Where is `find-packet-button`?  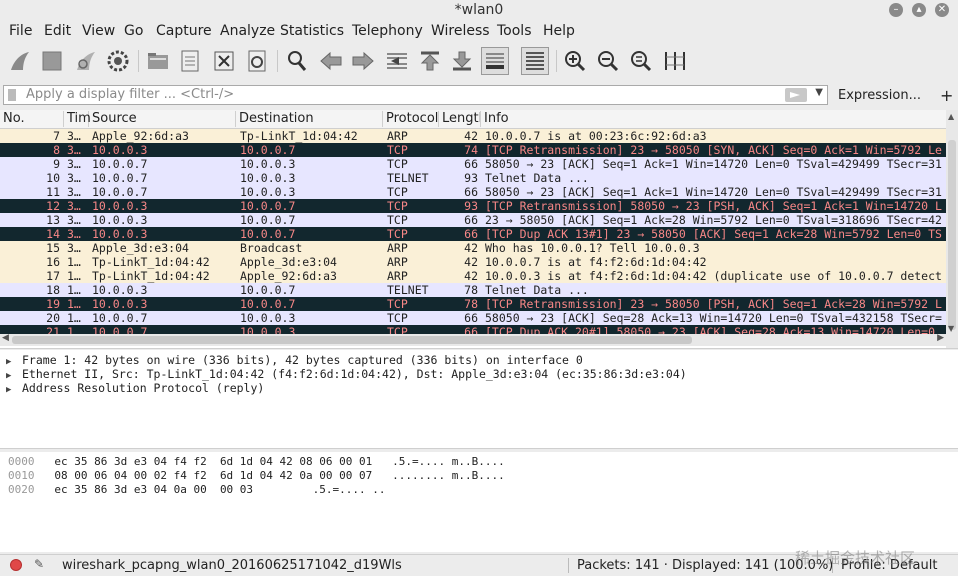
find-packet-button is located at coordinates (297, 61).